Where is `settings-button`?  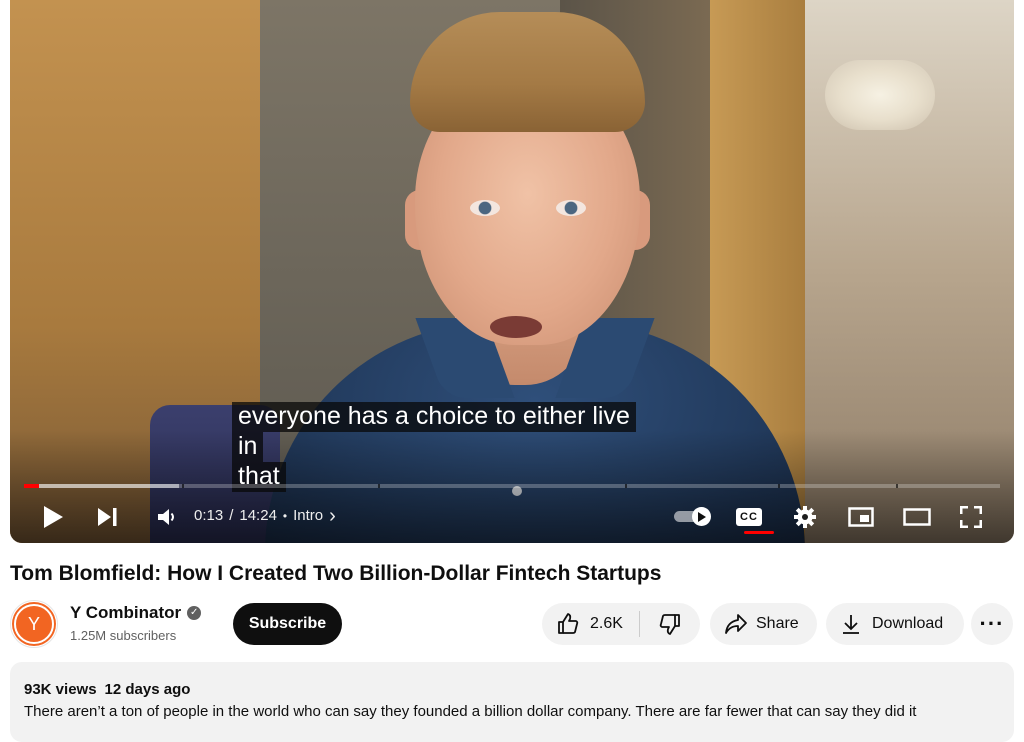 settings-button is located at coordinates (805, 517).